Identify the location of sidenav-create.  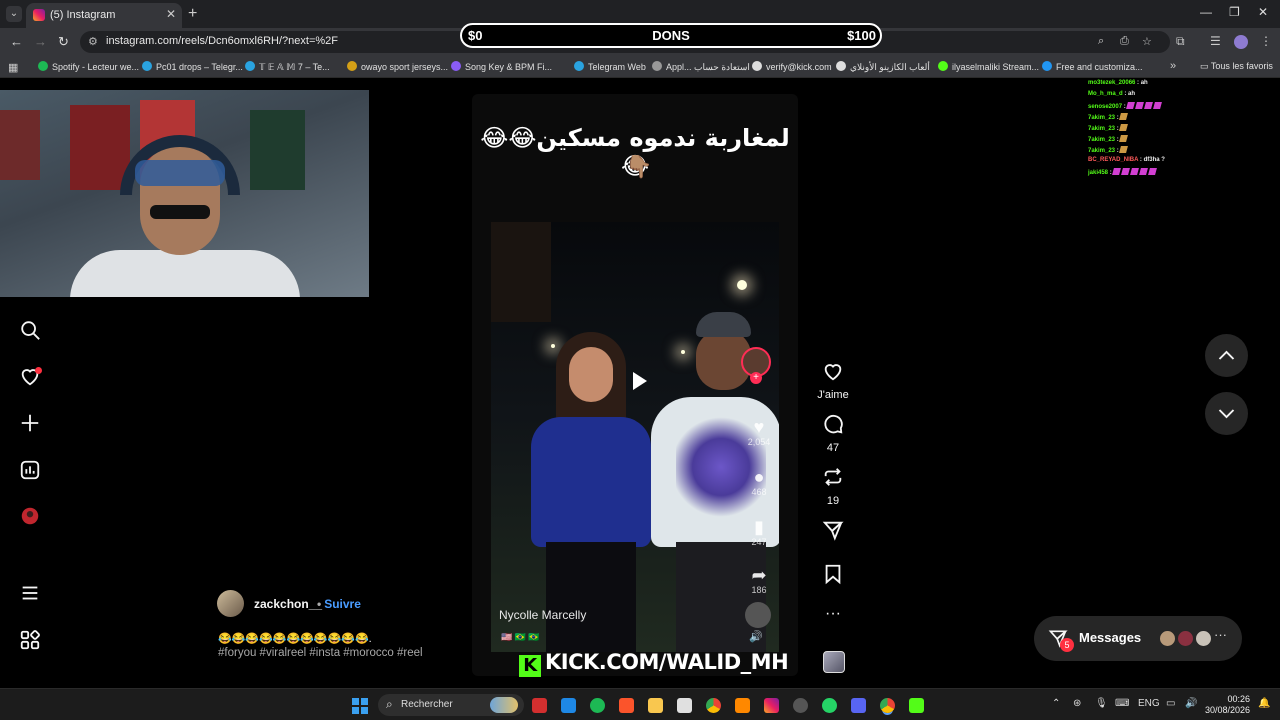
(30, 428).